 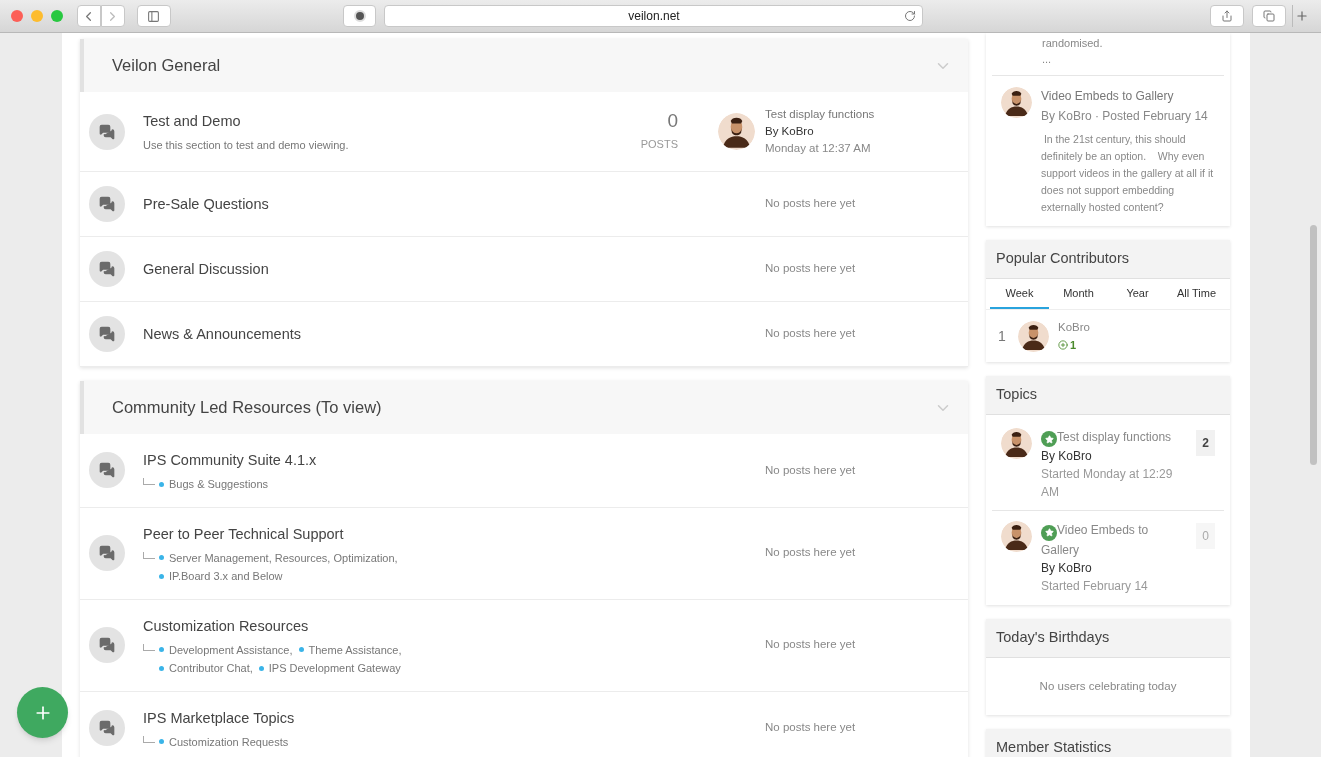 What do you see at coordinates (654, 16) in the screenshot?
I see `address-field: veilon.net` at bounding box center [654, 16].